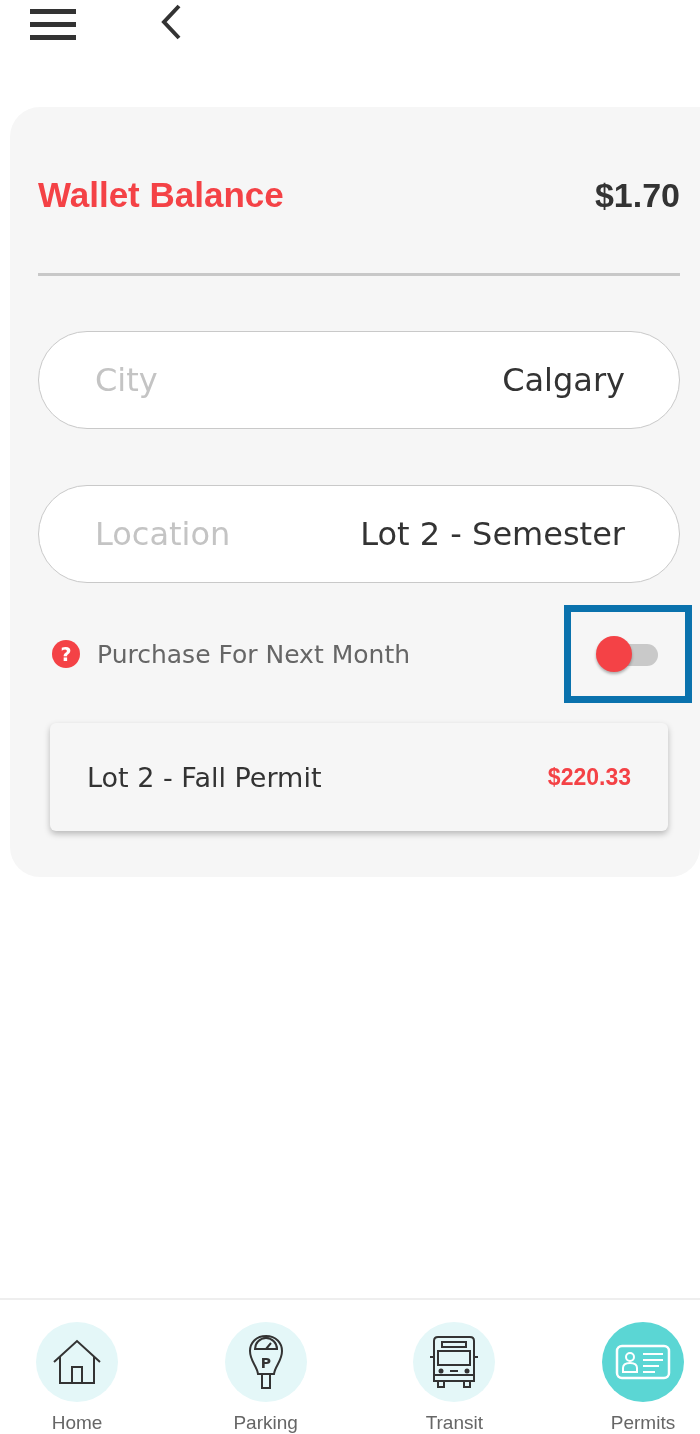 The height and width of the screenshot is (1434, 700). What do you see at coordinates (53, 25) in the screenshot?
I see `menu-icon` at bounding box center [53, 25].